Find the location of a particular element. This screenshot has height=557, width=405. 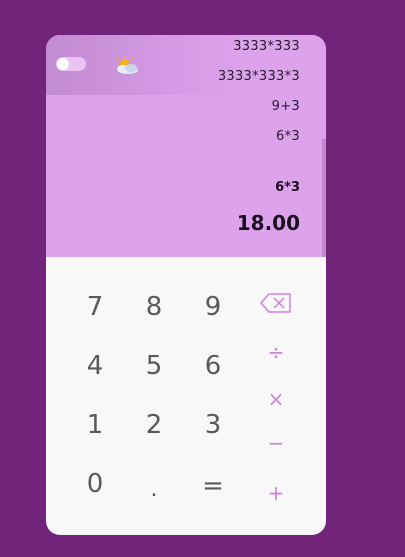

history-item: 9+3 is located at coordinates (286, 106).